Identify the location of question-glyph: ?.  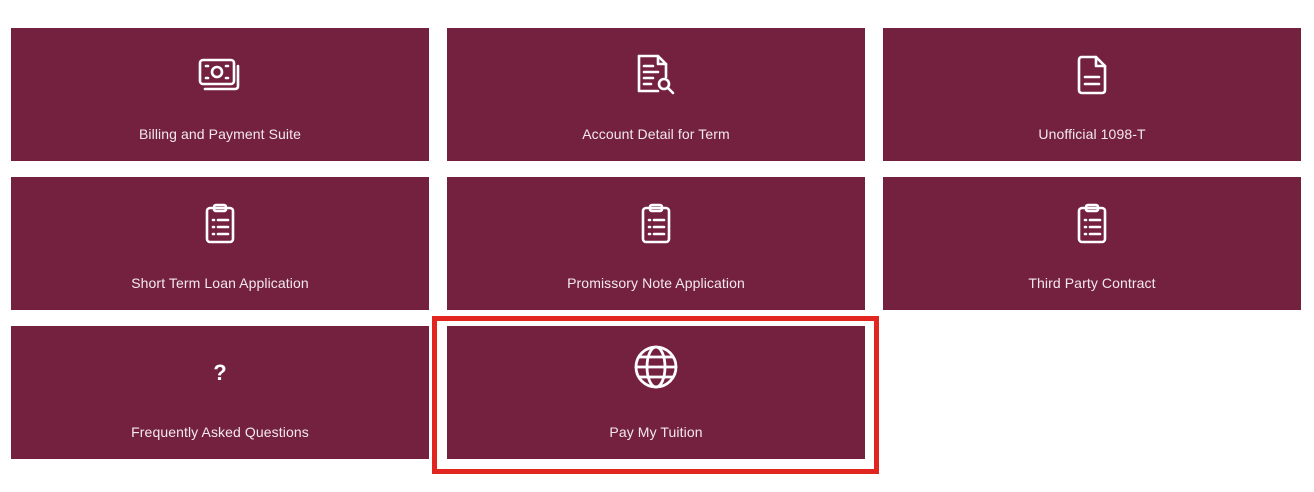
(220, 372).